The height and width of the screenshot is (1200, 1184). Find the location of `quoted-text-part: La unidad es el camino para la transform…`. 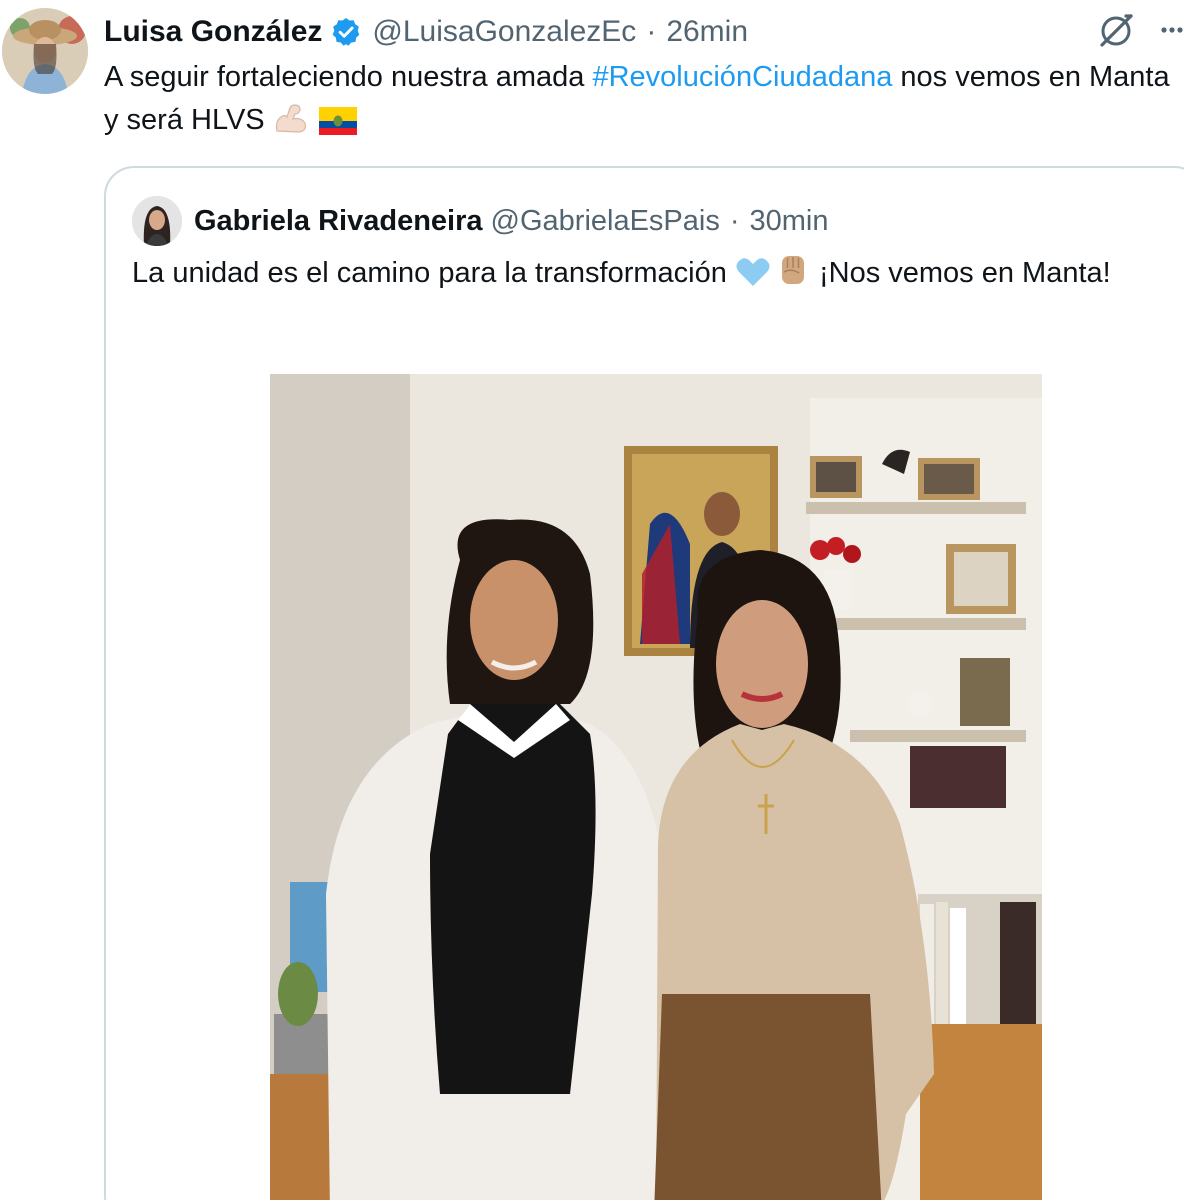

quoted-text-part: La unidad es el camino para la transform… is located at coordinates (433, 273).